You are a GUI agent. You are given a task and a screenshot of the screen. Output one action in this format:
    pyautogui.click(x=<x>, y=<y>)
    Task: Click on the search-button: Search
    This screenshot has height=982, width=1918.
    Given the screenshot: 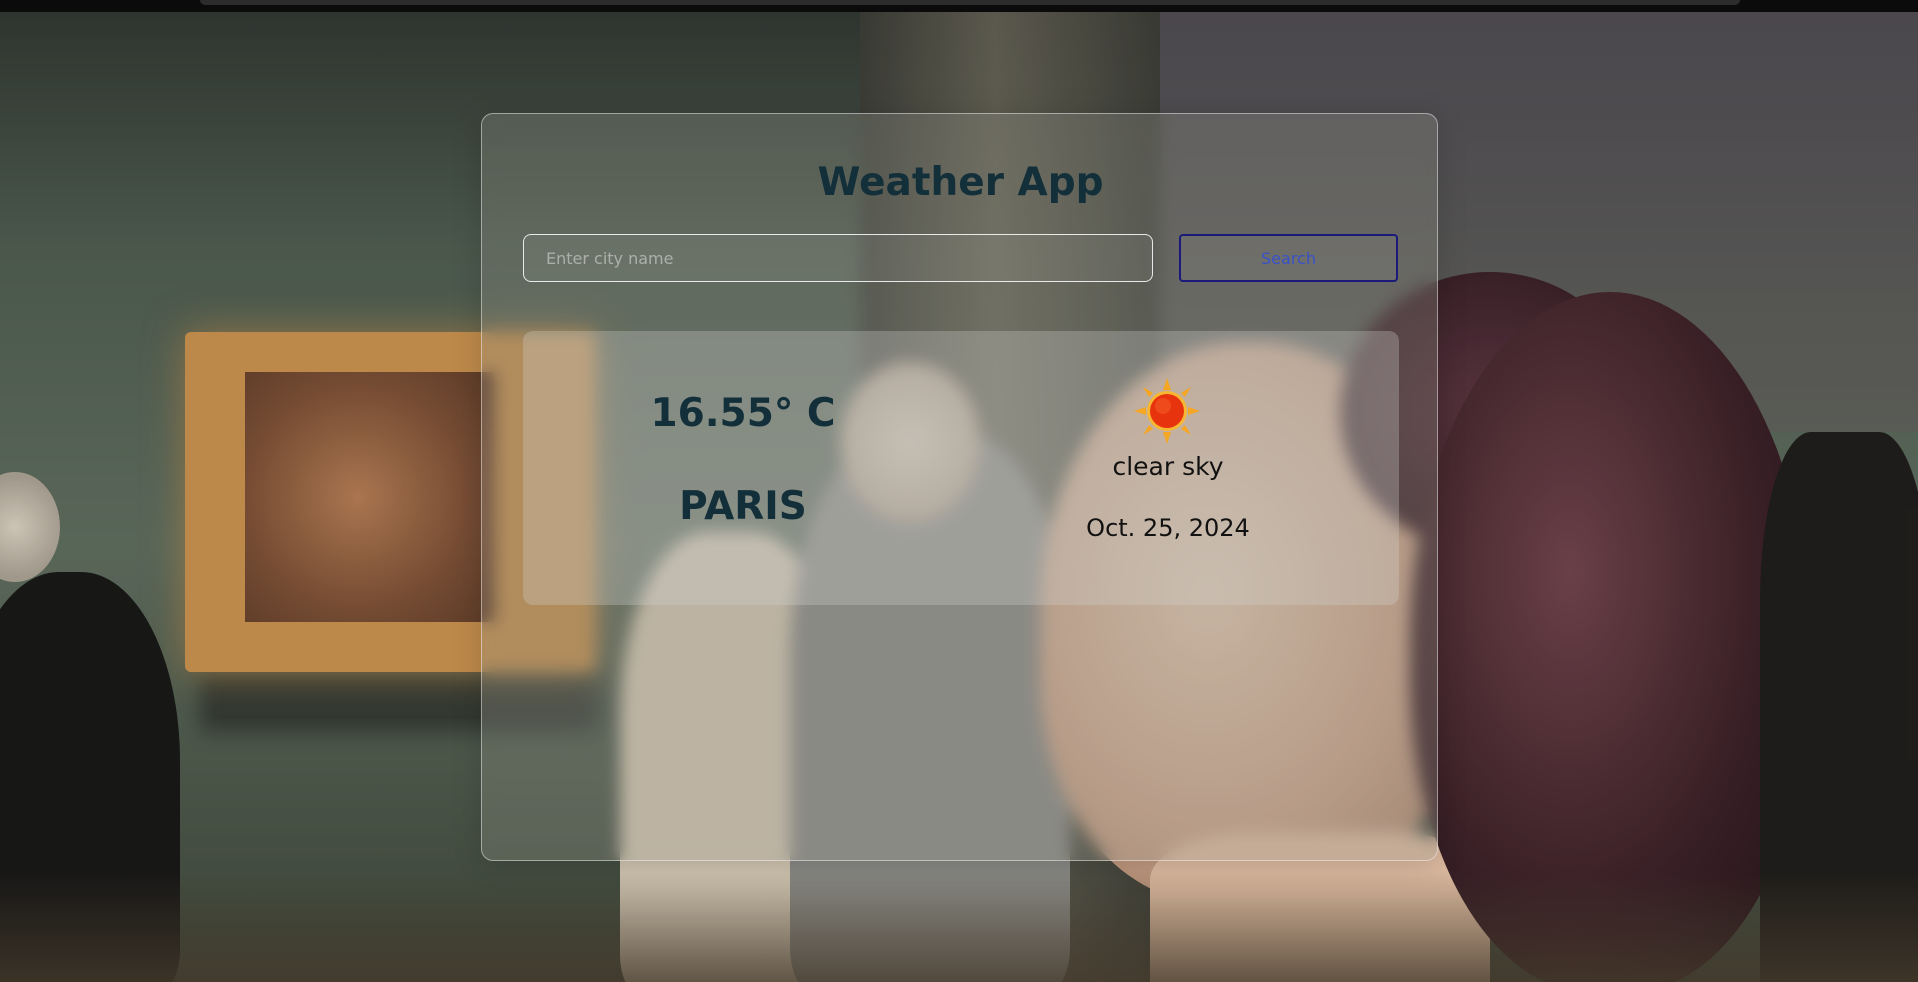 What is the action you would take?
    pyautogui.click(x=1288, y=258)
    